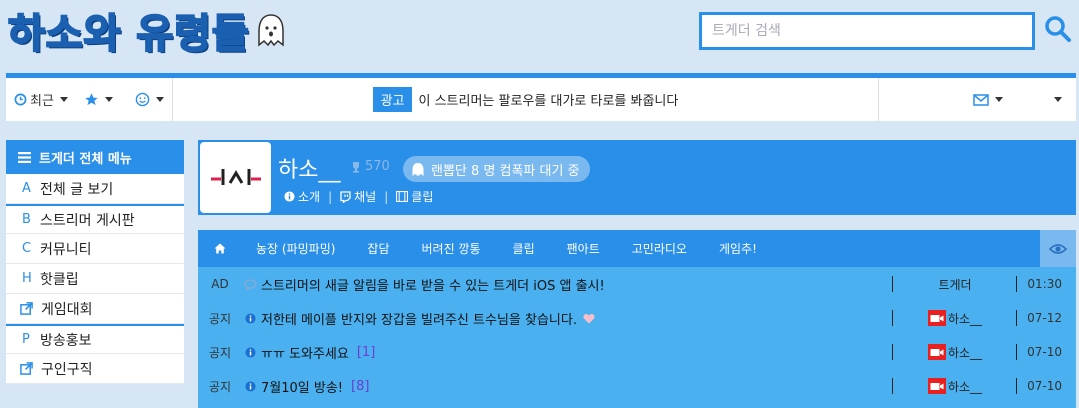  Describe the element at coordinates (366, 352) in the screenshot. I see `comment-count: [1]` at that location.